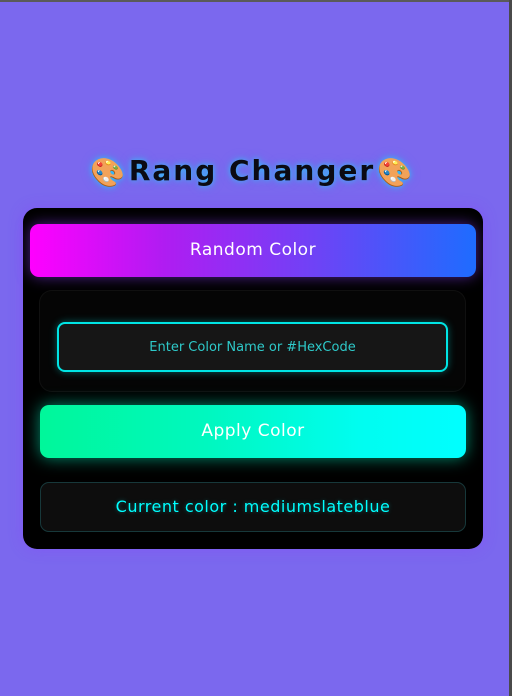  What do you see at coordinates (253, 507) in the screenshot?
I see `current-color-display: Current color : mediumslateblue` at bounding box center [253, 507].